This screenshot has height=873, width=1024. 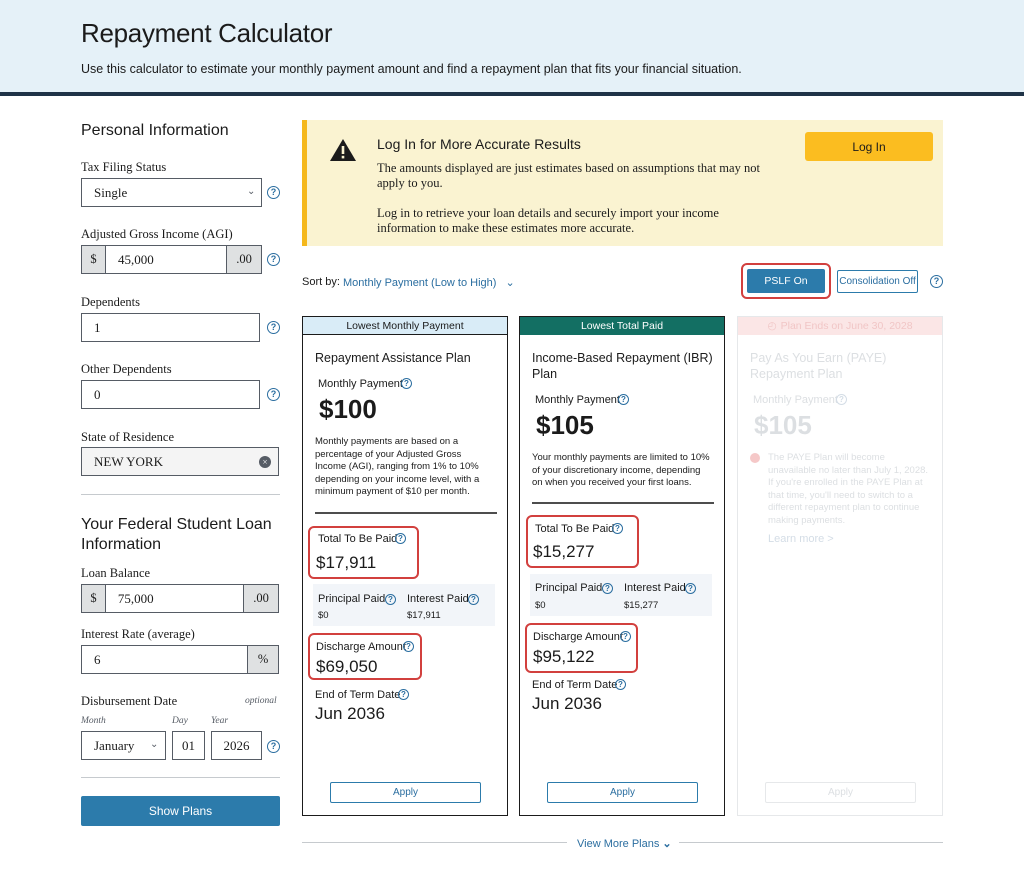 What do you see at coordinates (772, 326) in the screenshot?
I see `clock-icon: ◴` at bounding box center [772, 326].